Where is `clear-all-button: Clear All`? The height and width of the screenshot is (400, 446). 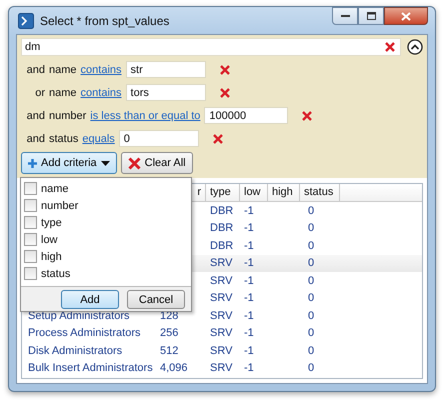 clear-all-button: Clear All is located at coordinates (156, 163).